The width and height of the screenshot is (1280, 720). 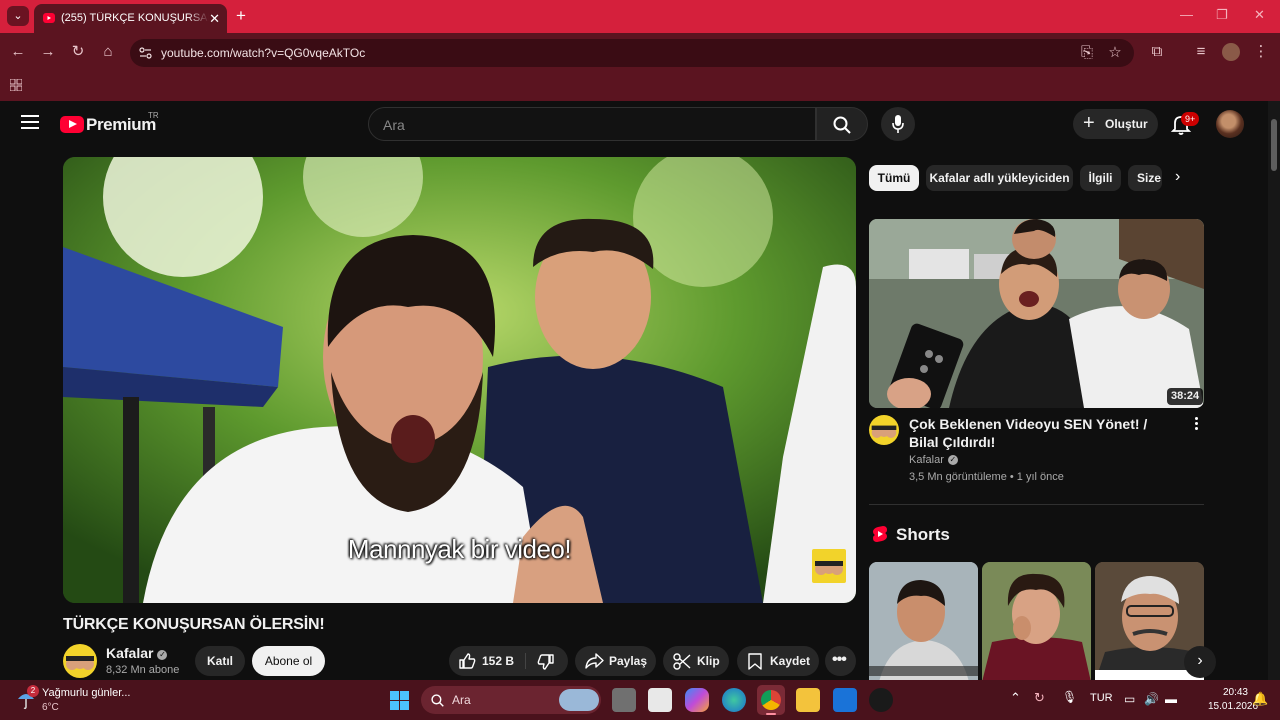 What do you see at coordinates (1115, 53) in the screenshot?
I see `bookmark-star-icon: ☆` at bounding box center [1115, 53].